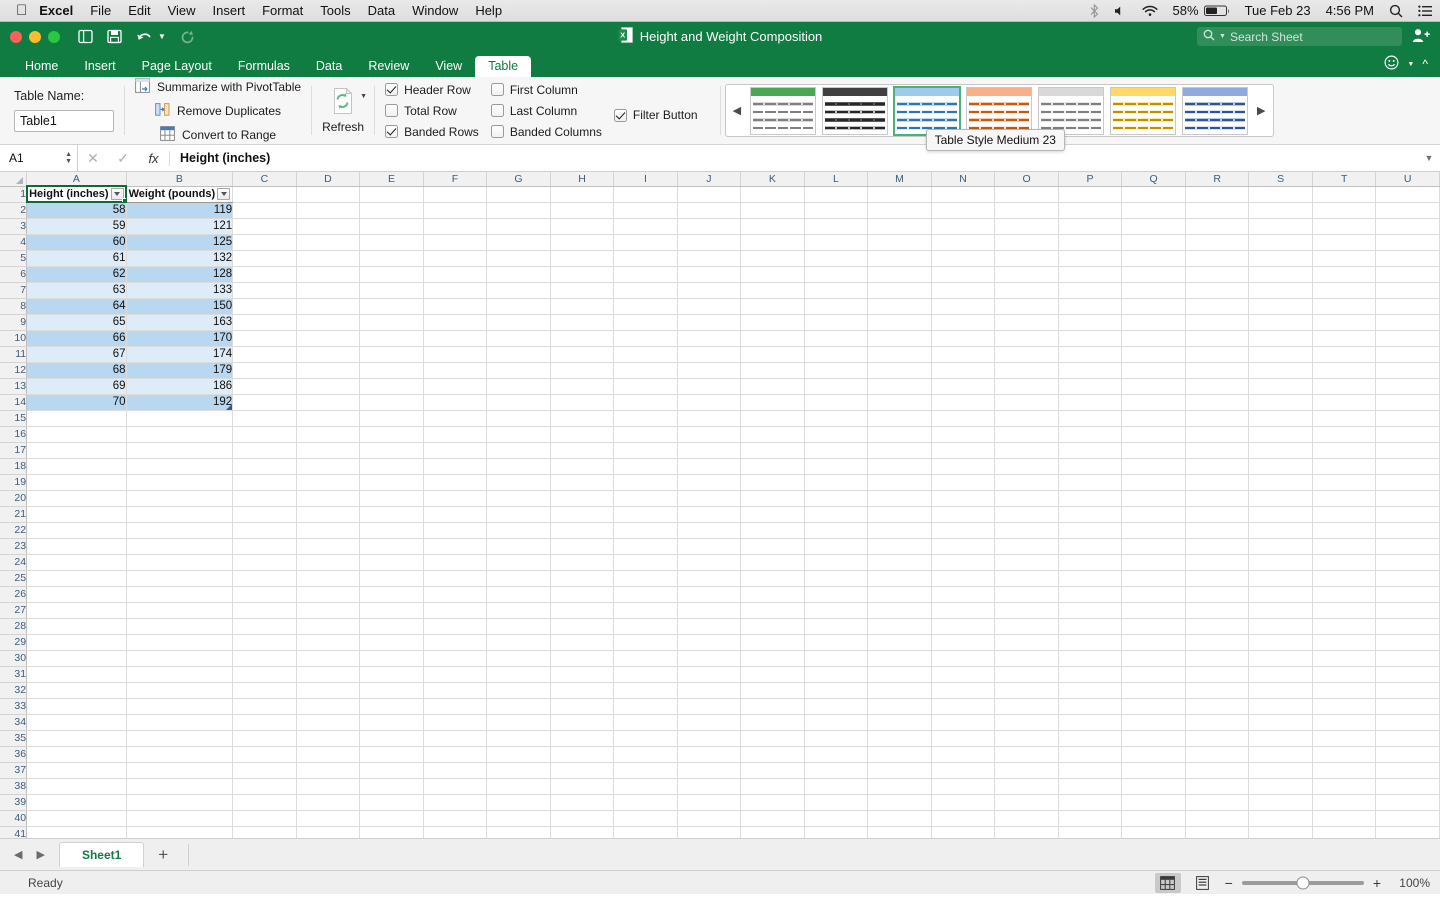 This screenshot has height=900, width=1440. What do you see at coordinates (14, 466) in the screenshot?
I see `row-header-18: 18` at bounding box center [14, 466].